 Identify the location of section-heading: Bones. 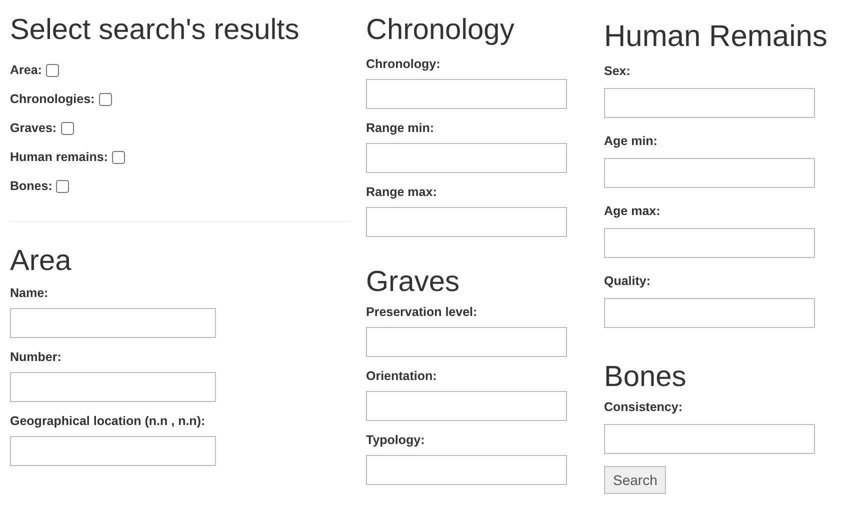
(645, 377).